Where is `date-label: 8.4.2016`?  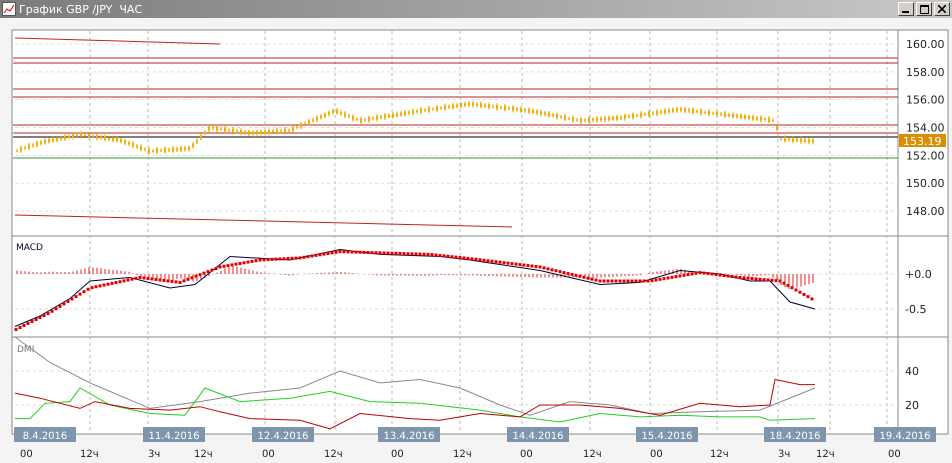 date-label: 8.4.2016 is located at coordinates (45, 434).